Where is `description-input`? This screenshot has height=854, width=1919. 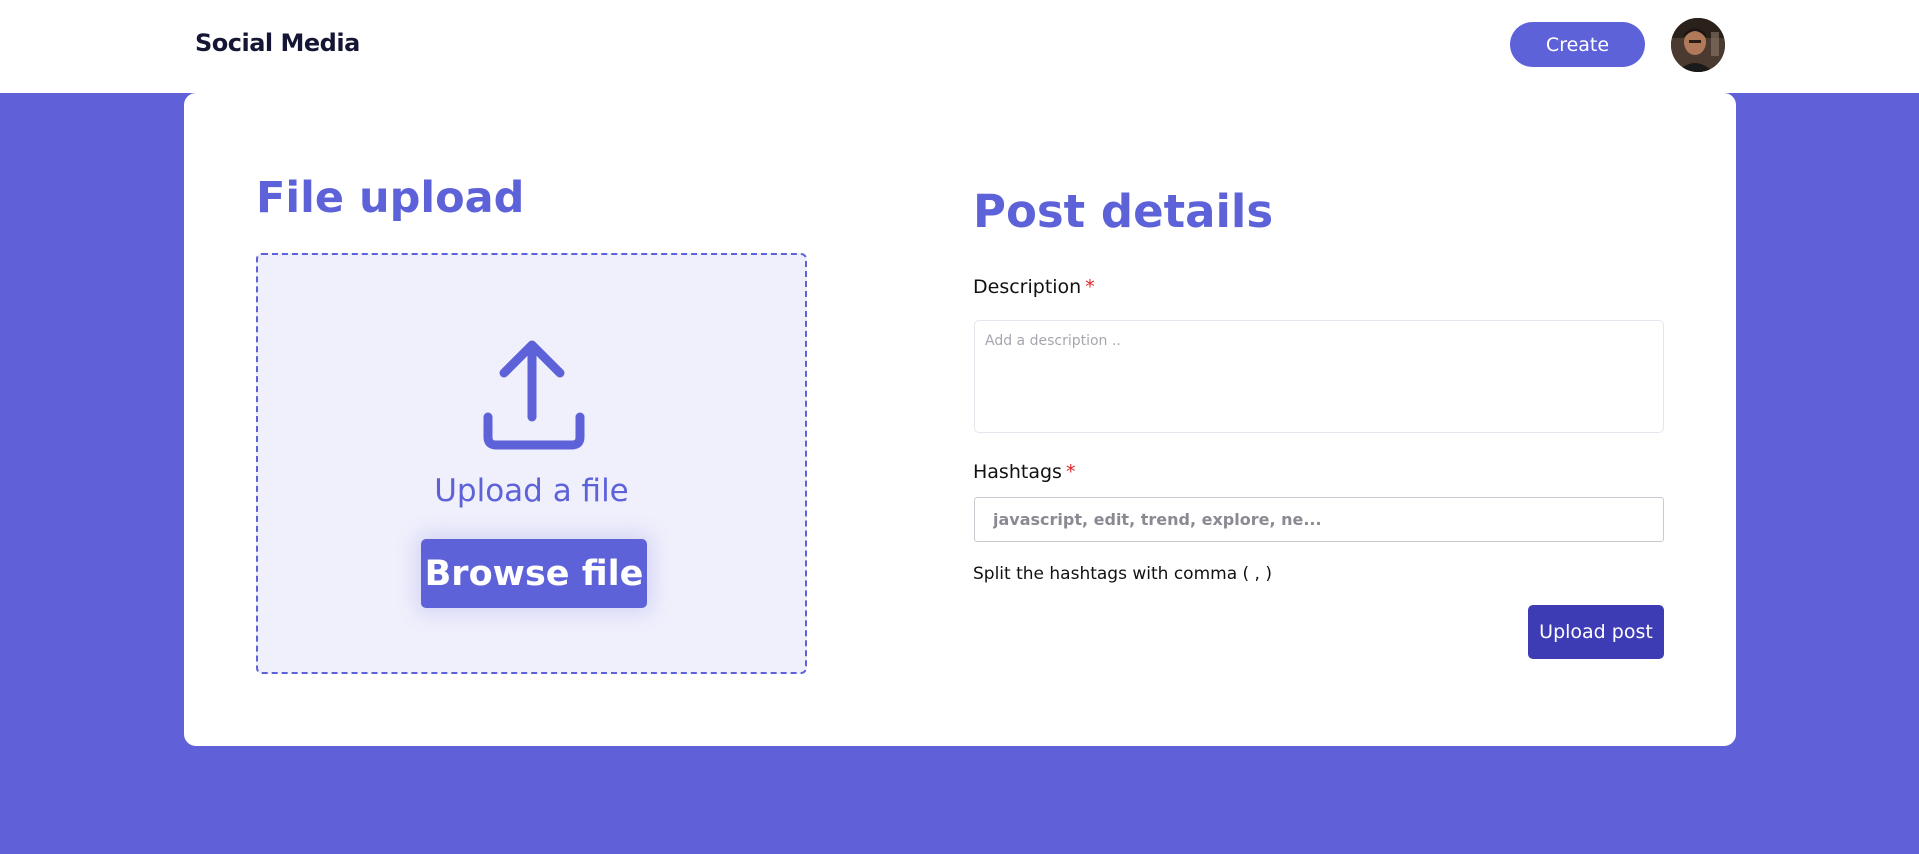 description-input is located at coordinates (1319, 376).